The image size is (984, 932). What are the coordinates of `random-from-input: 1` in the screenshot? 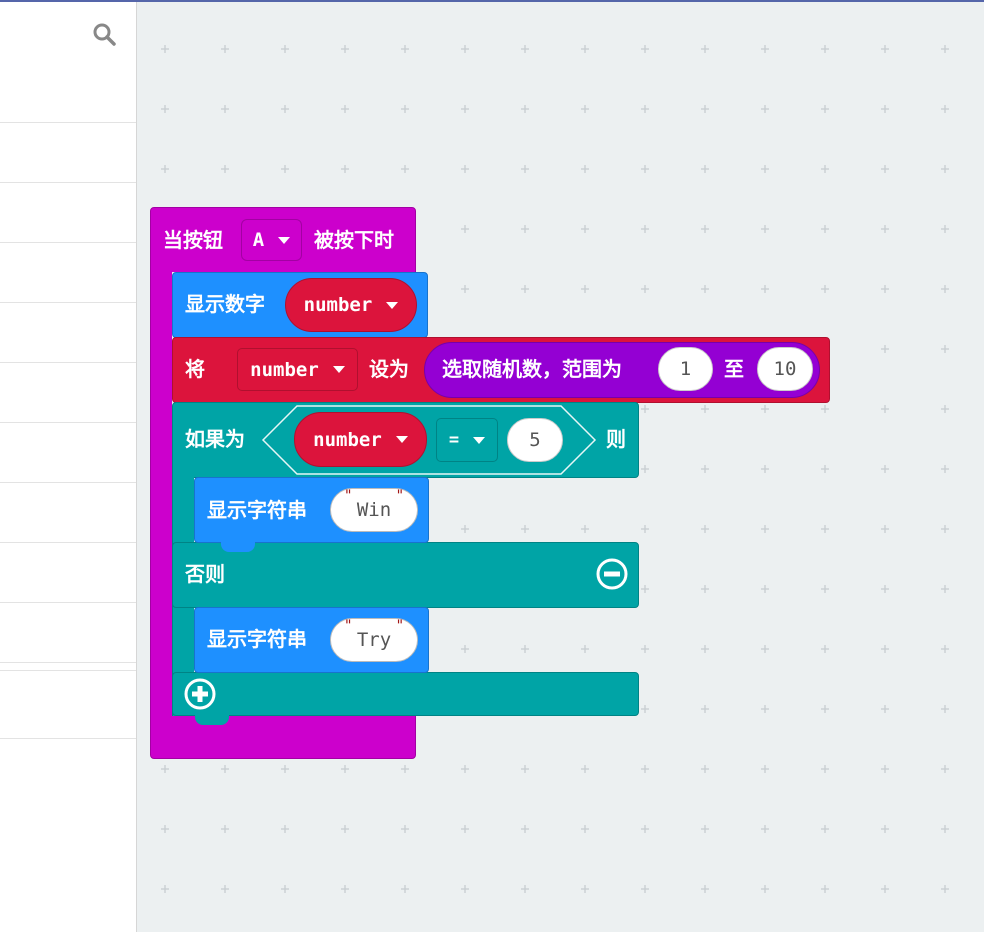 It's located at (685, 369).